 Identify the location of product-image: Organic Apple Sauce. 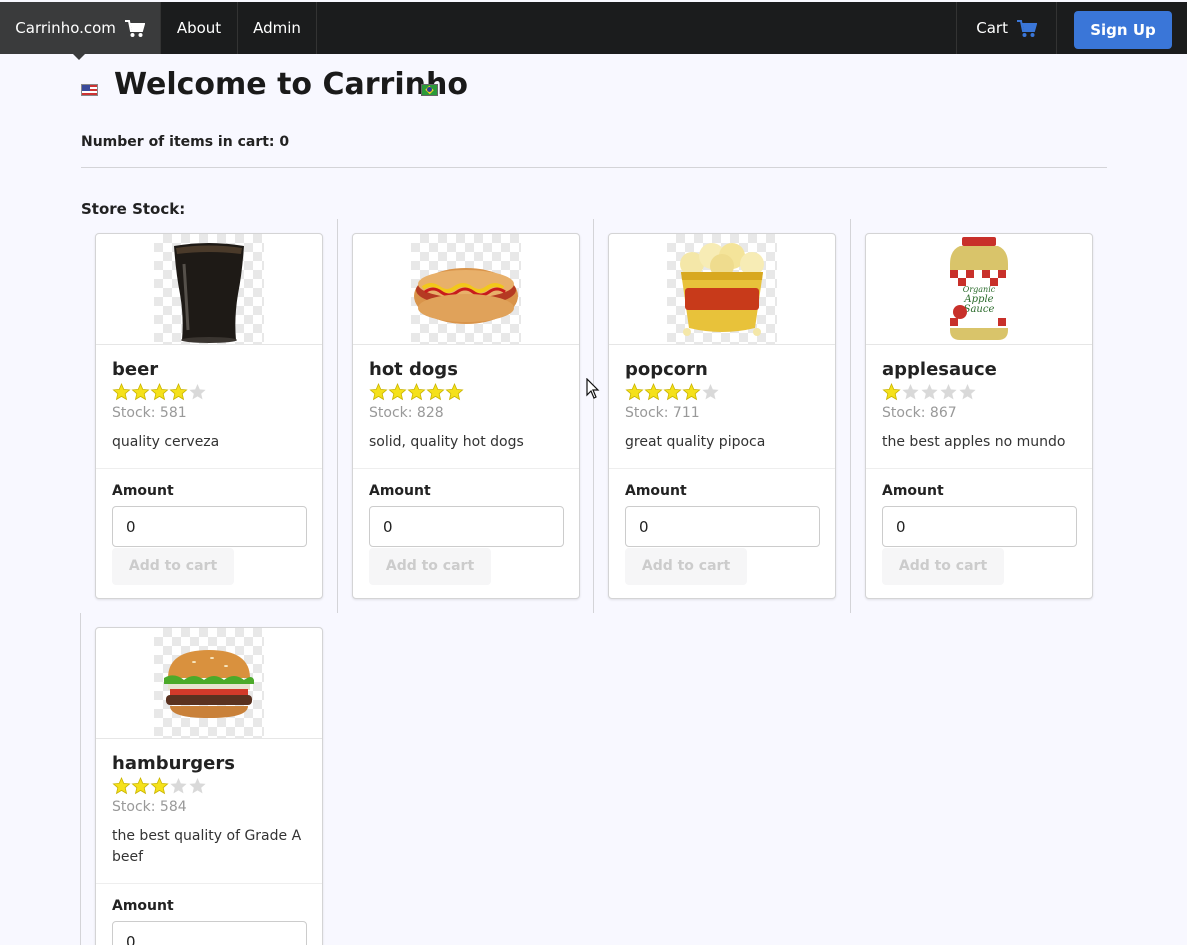
(979, 289).